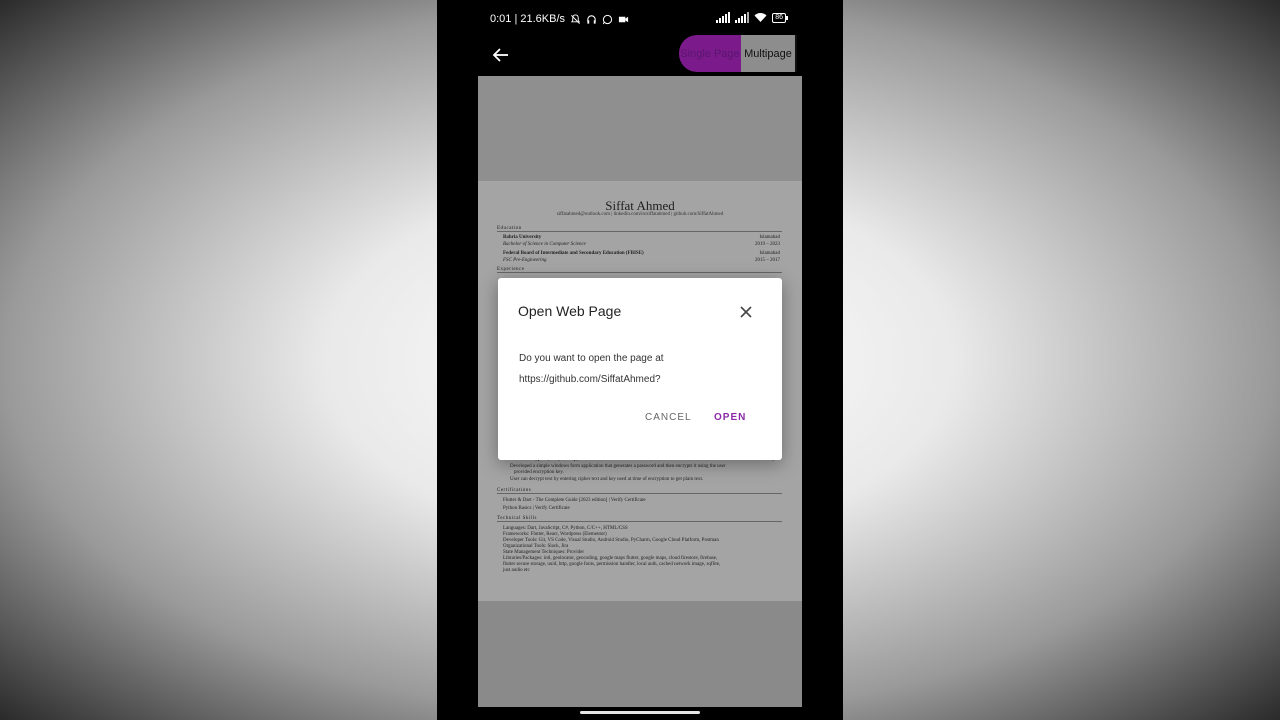  Describe the element at coordinates (640, 55) in the screenshot. I see `app-bar: Single Page Multipage` at that location.